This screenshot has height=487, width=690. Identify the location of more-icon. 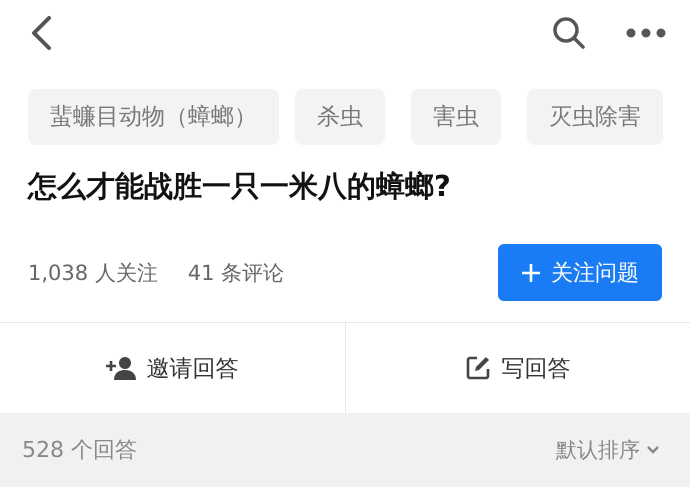
(646, 33).